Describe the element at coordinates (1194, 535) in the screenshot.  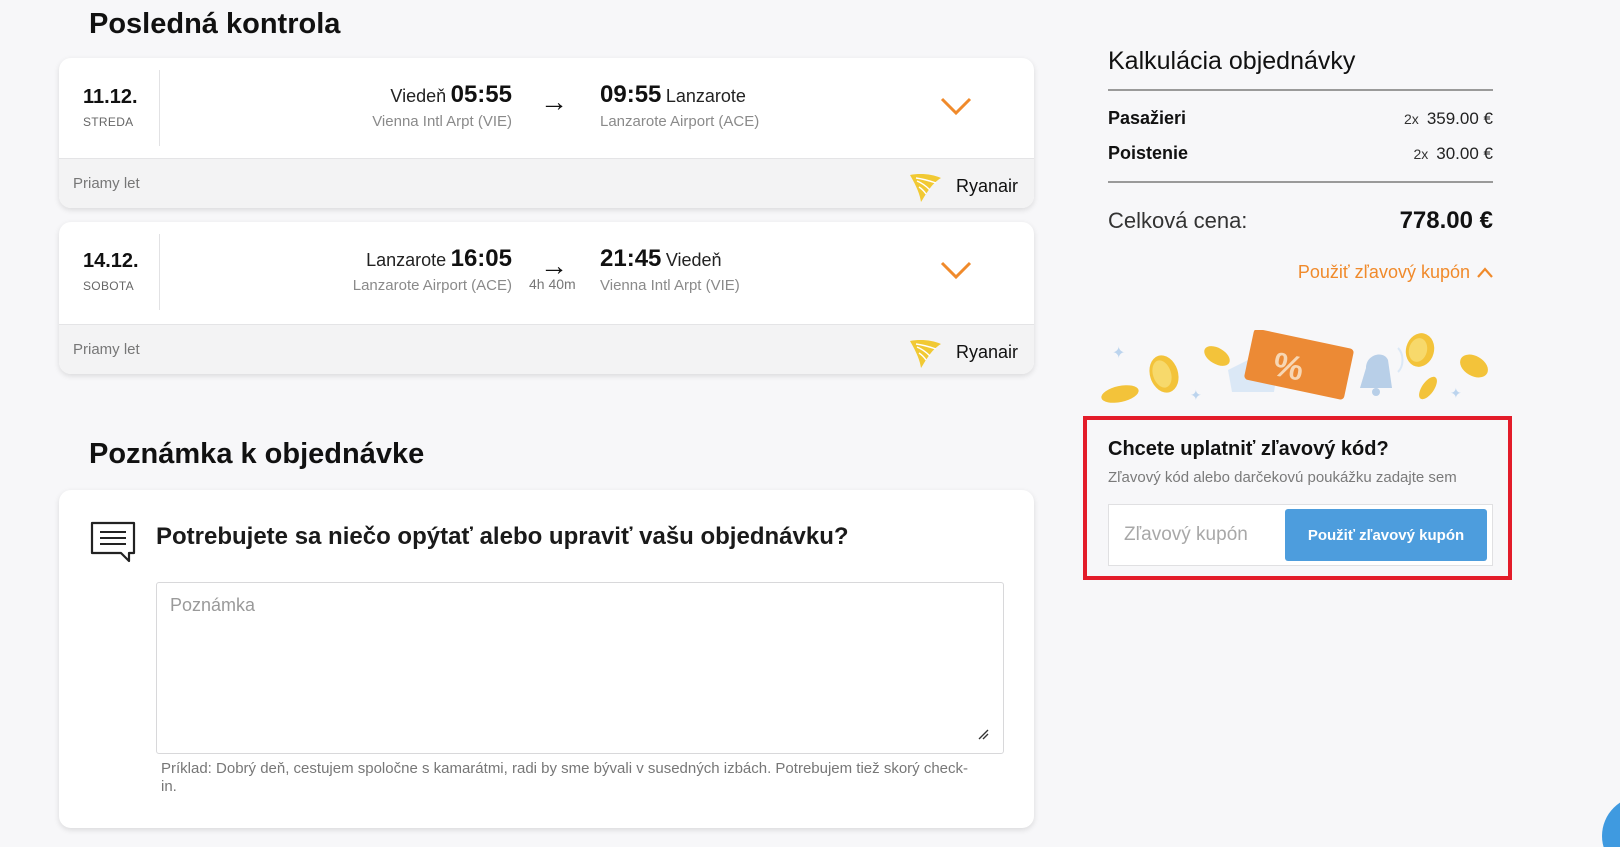
I see `coupon-code-input` at that location.